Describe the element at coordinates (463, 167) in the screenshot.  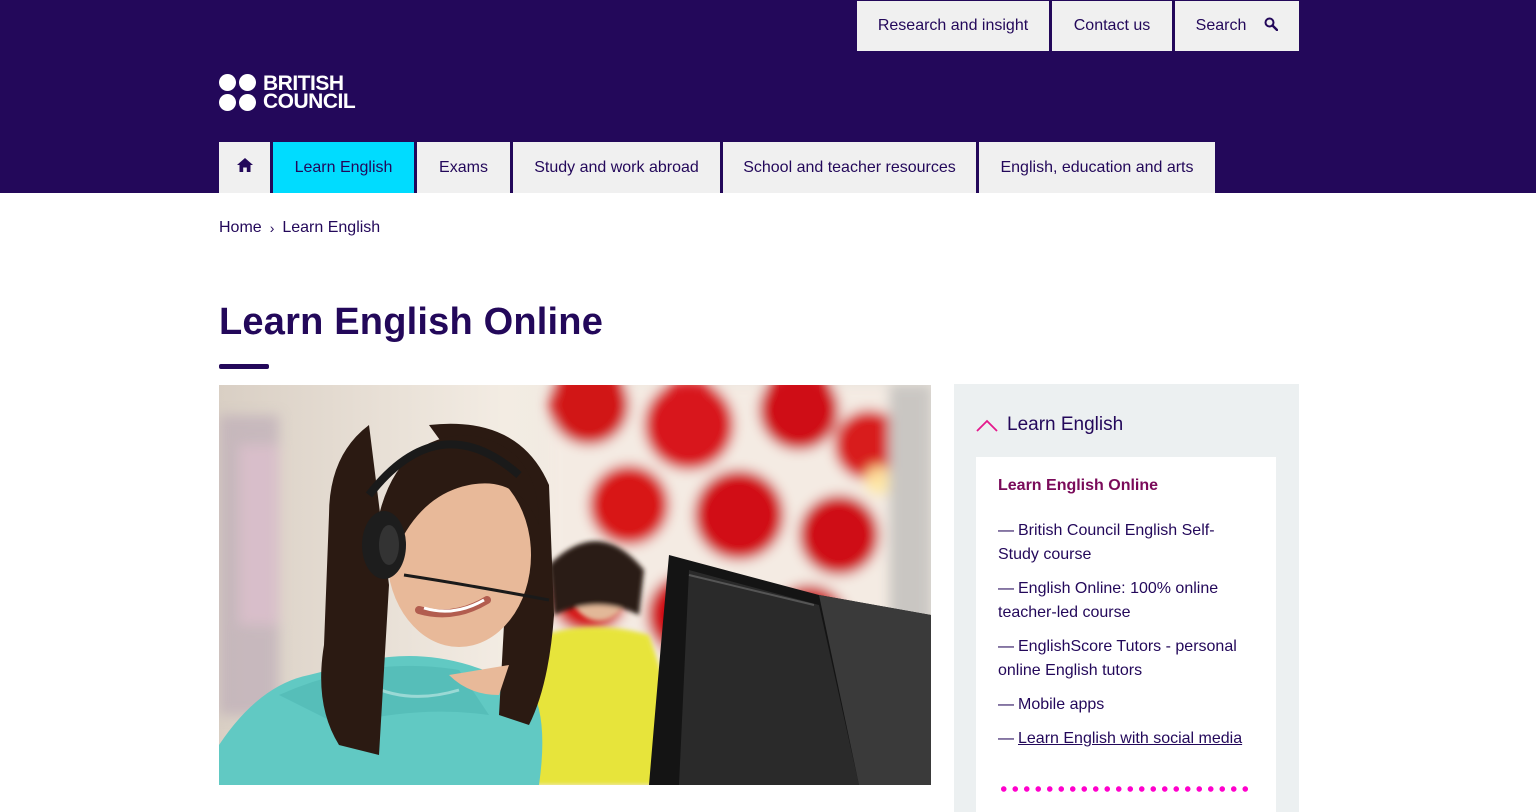
I see `nav-exams: Exams` at that location.